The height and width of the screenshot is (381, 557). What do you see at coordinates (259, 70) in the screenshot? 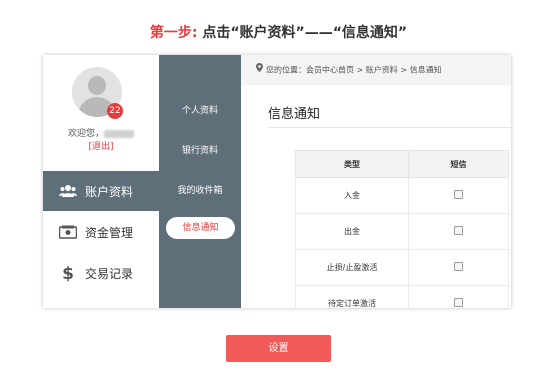
I see `location-pin-icon` at bounding box center [259, 70].